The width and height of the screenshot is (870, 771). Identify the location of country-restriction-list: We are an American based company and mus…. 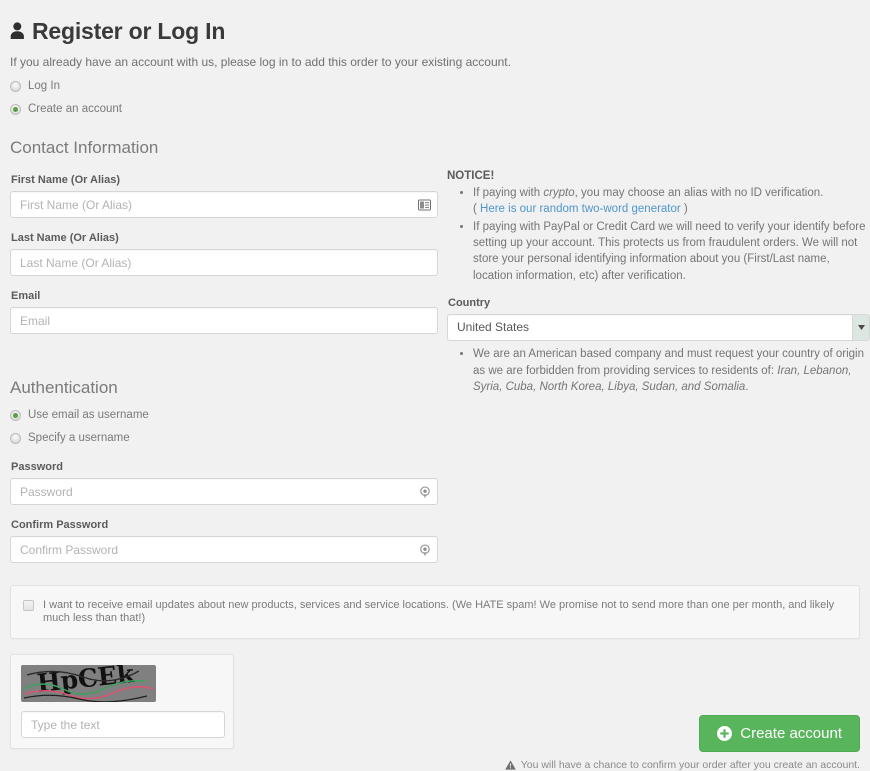
(658, 371).